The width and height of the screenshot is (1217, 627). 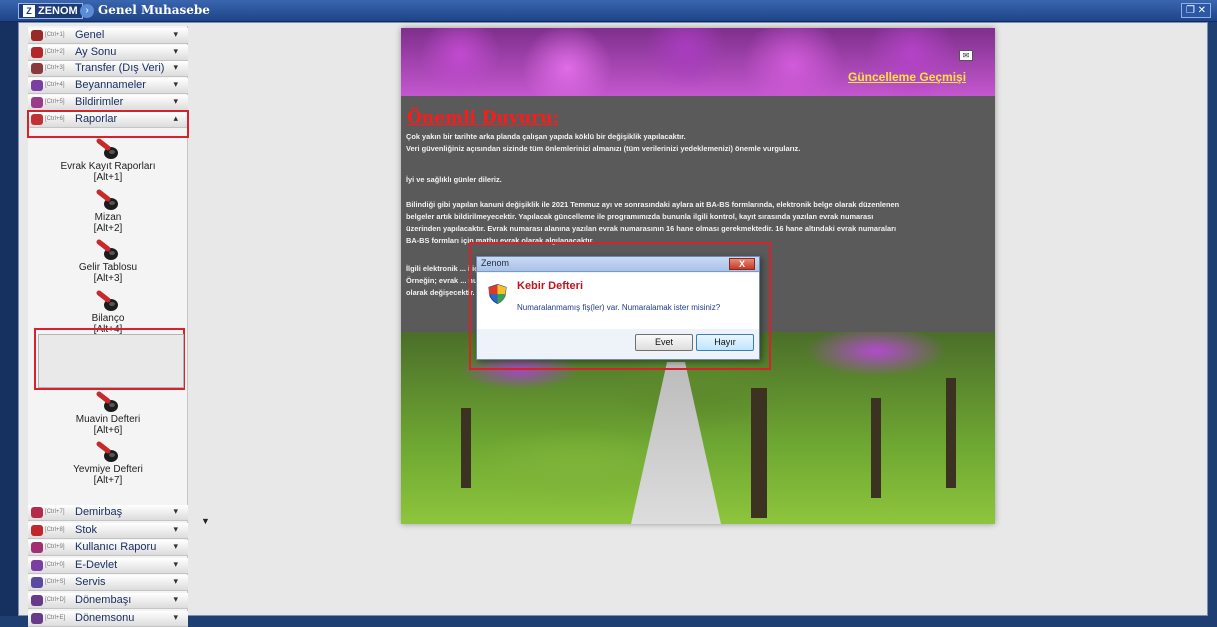 I want to click on selected-item-background, so click(x=111, y=361).